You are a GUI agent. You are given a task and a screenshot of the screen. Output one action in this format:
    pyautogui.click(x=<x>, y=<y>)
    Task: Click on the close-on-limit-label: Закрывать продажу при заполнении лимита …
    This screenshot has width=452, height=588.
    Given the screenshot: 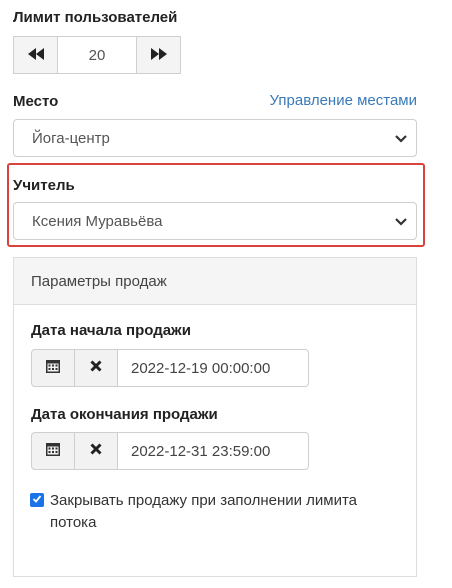 What is the action you would take?
    pyautogui.click(x=204, y=511)
    